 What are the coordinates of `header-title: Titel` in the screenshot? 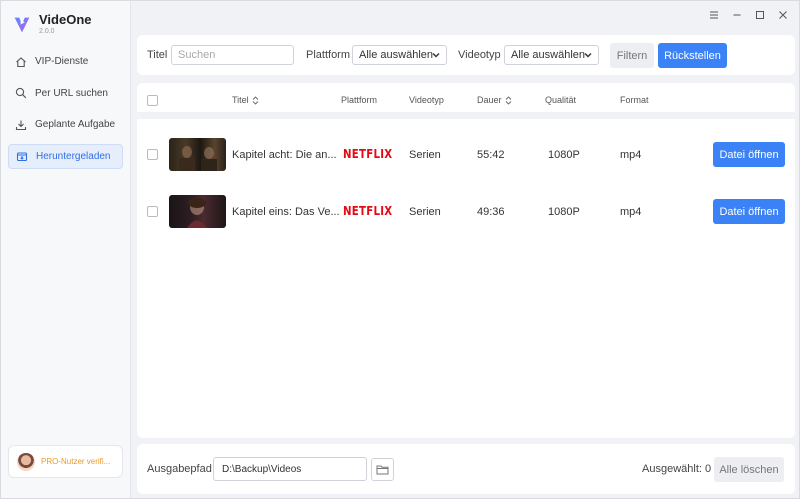 It's located at (245, 100).